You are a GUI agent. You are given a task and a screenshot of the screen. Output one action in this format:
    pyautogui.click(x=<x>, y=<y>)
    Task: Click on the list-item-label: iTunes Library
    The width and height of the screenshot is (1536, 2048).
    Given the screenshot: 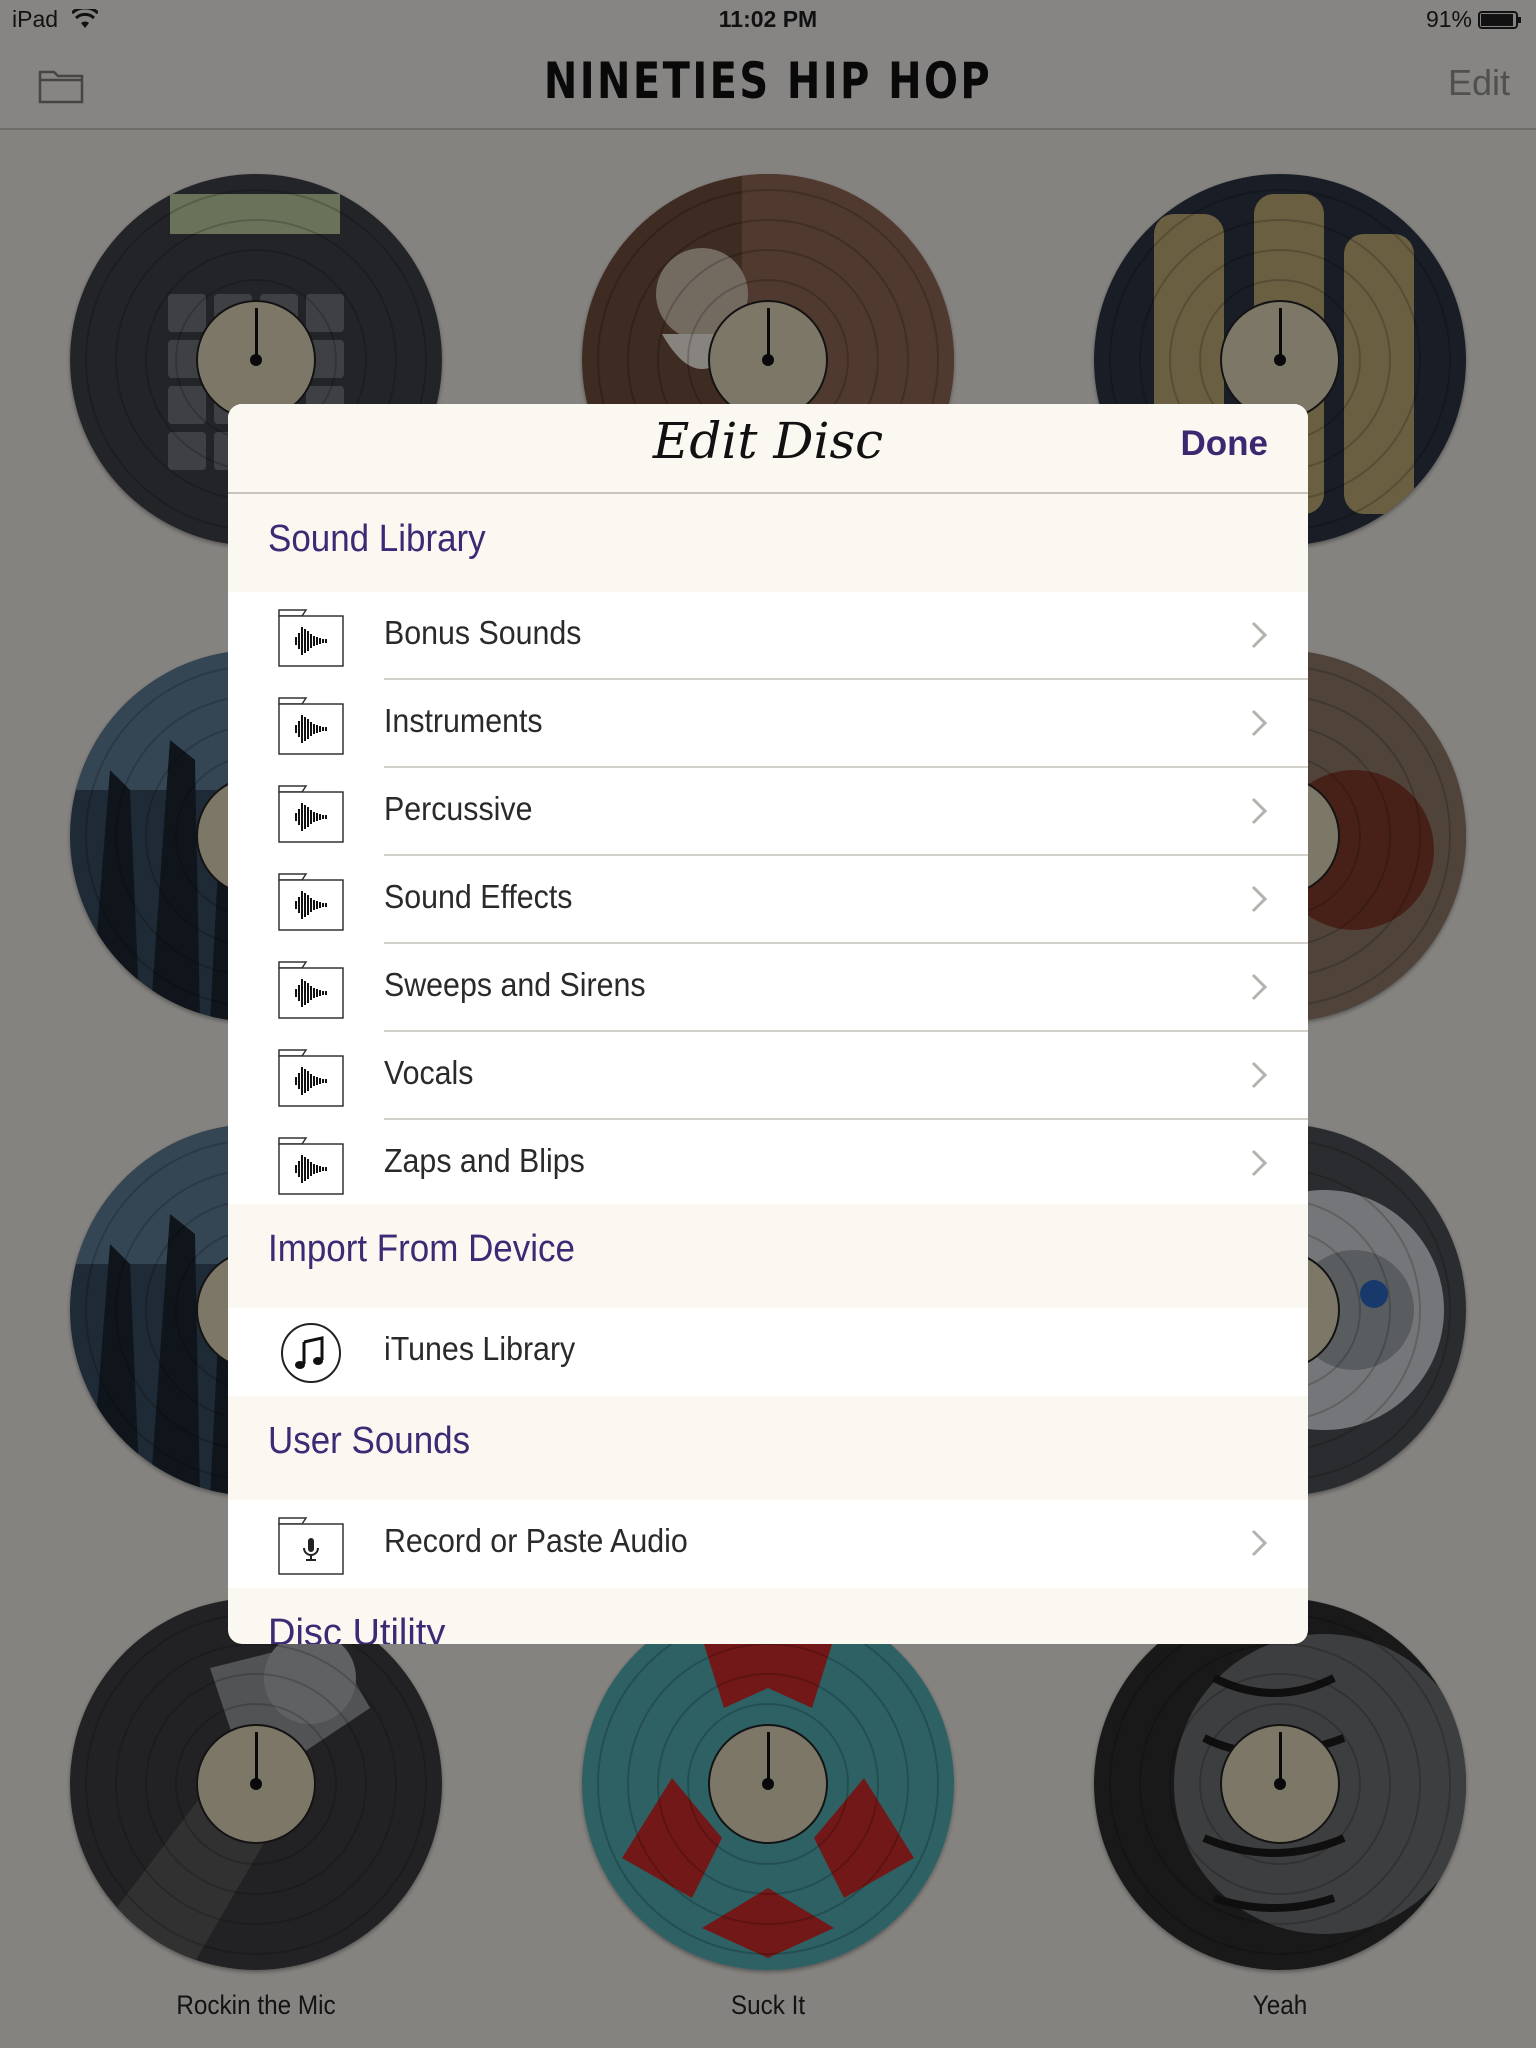 What is the action you would take?
    pyautogui.click(x=480, y=1348)
    